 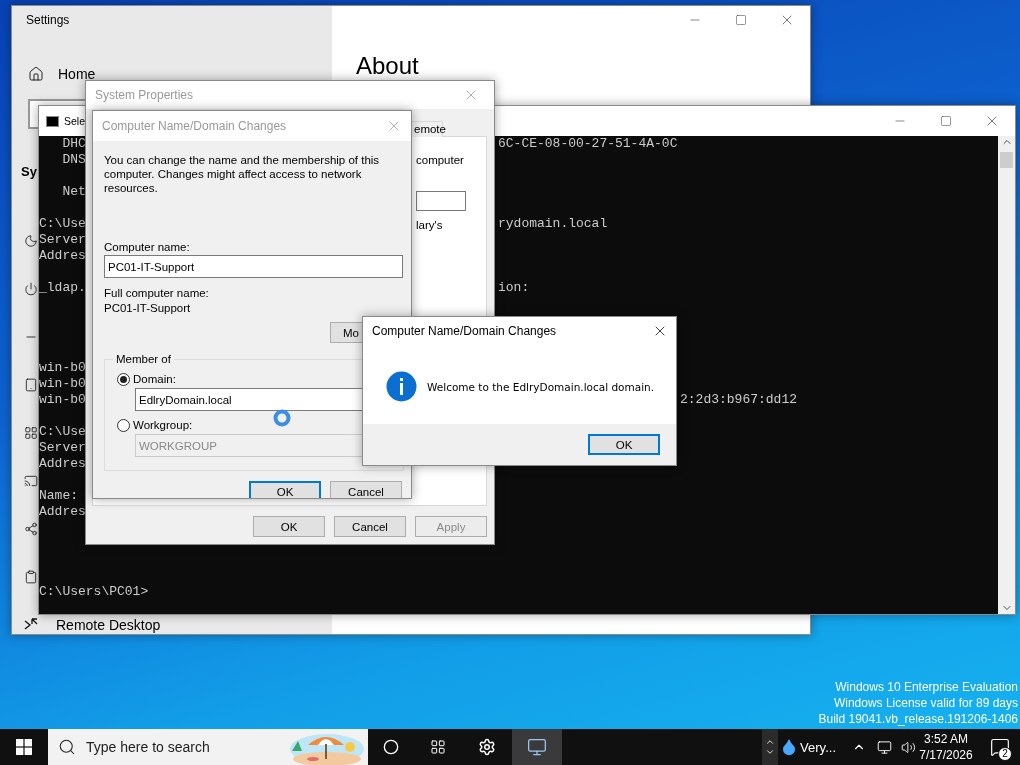 I want to click on full-name-text: PC01-IT-Support, so click(x=147, y=308).